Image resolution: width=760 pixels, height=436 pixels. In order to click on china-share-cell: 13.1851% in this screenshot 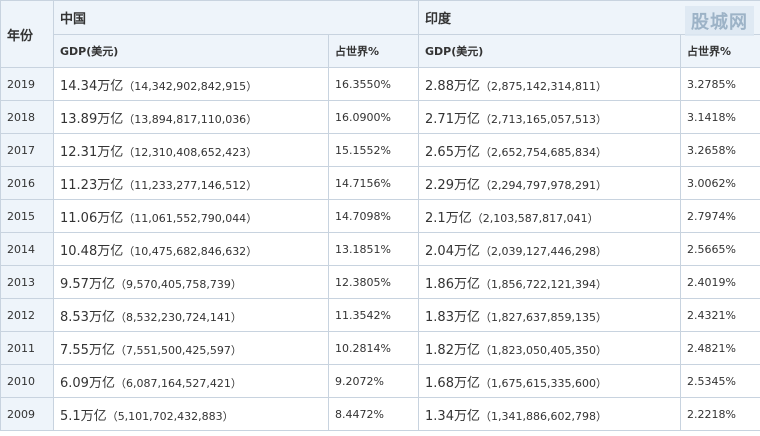, I will do `click(373, 249)`.